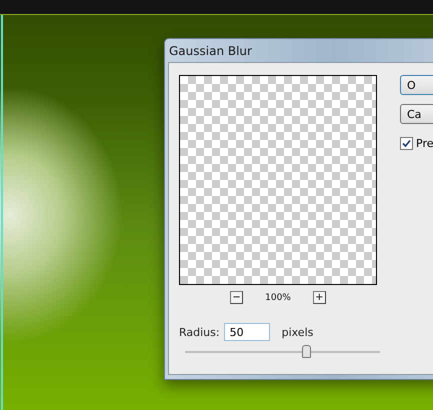 The height and width of the screenshot is (410, 433). Describe the element at coordinates (237, 297) in the screenshot. I see `zoom-out-button: −` at that location.